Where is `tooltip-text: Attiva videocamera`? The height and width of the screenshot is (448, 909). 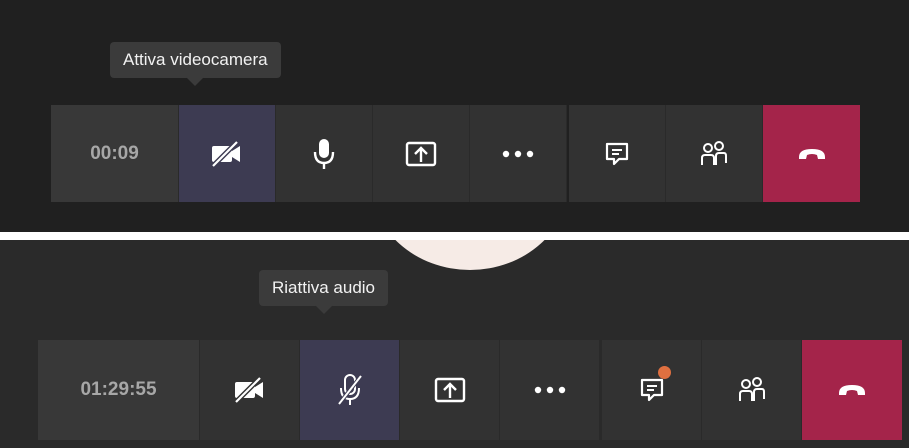
tooltip-text: Attiva videocamera is located at coordinates (195, 59).